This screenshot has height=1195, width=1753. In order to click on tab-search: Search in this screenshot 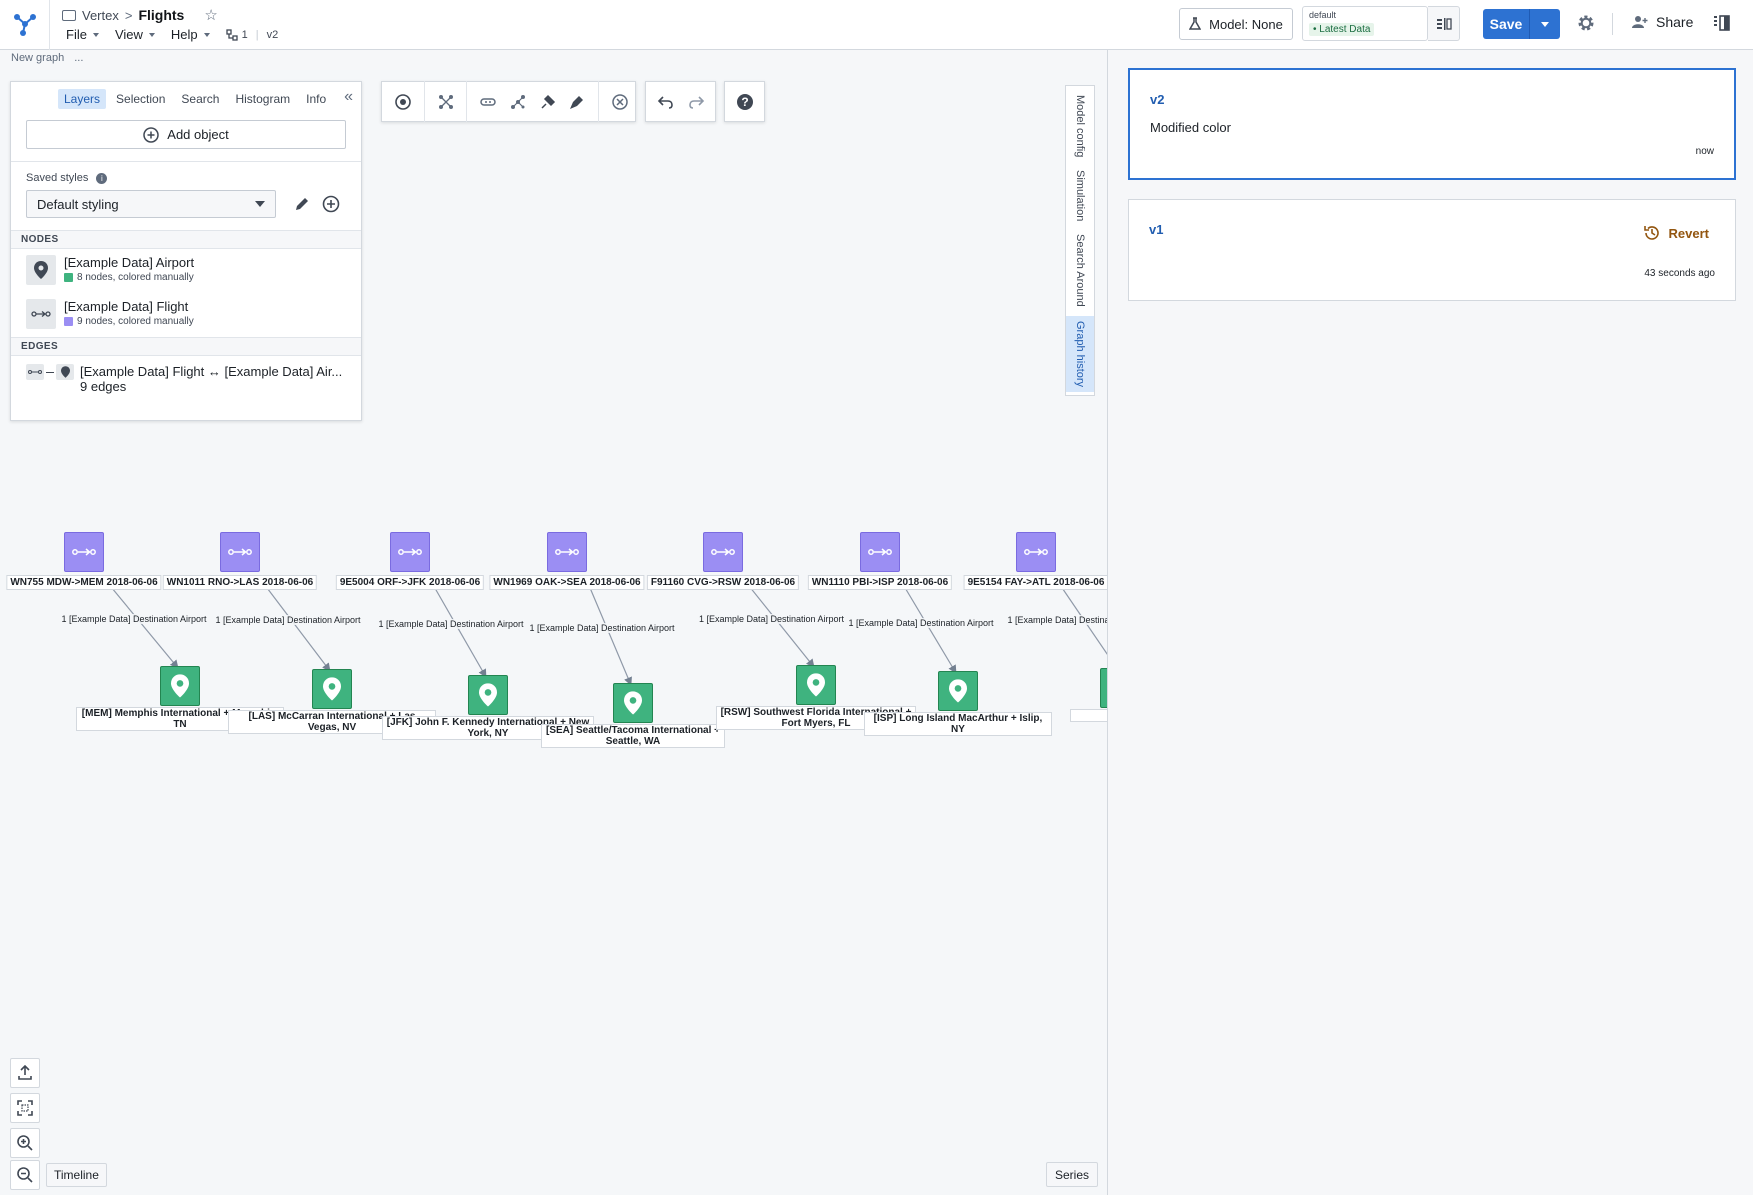, I will do `click(200, 99)`.